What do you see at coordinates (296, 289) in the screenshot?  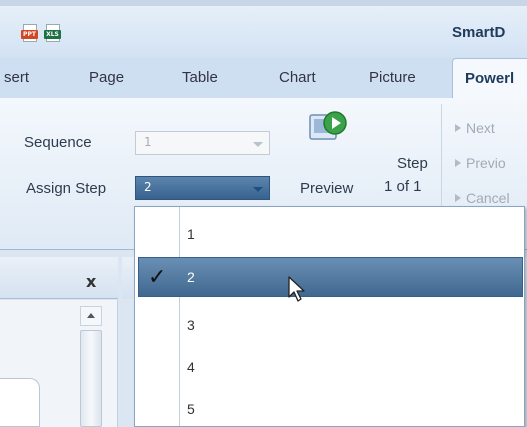 I see `mouse-cursor-icon` at bounding box center [296, 289].